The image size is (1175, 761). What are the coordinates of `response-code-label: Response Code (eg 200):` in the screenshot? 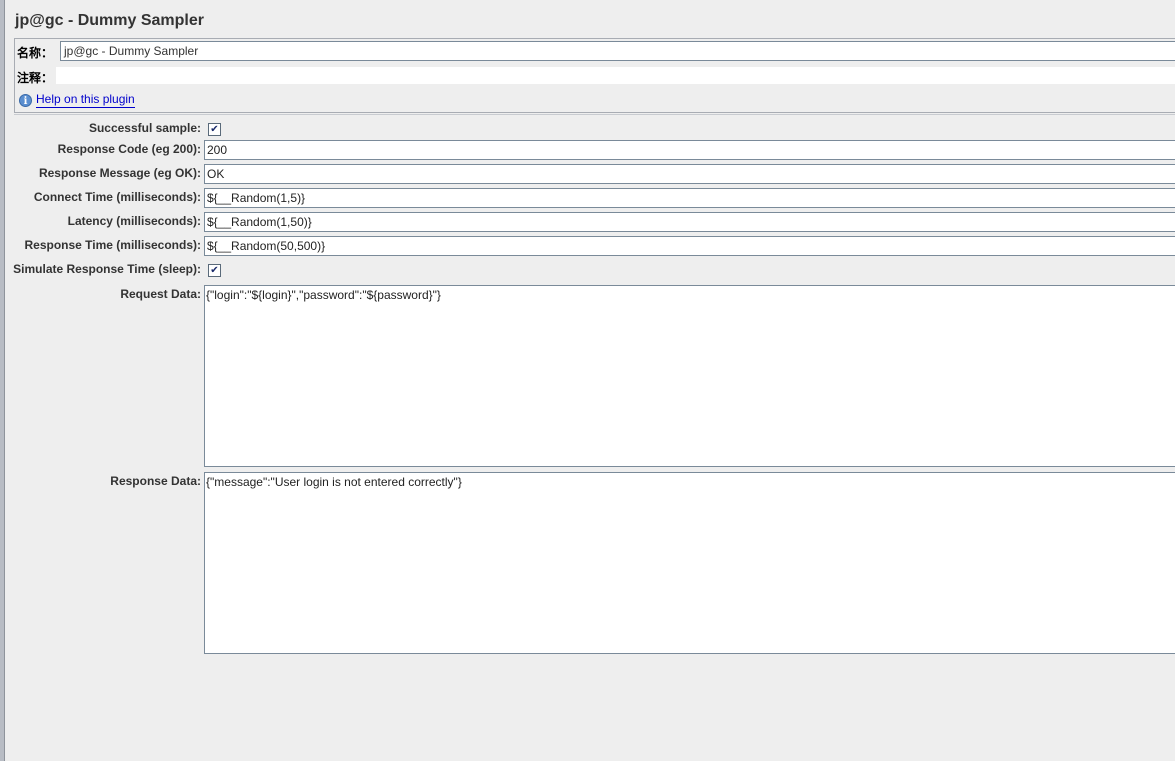 It's located at (129, 149).